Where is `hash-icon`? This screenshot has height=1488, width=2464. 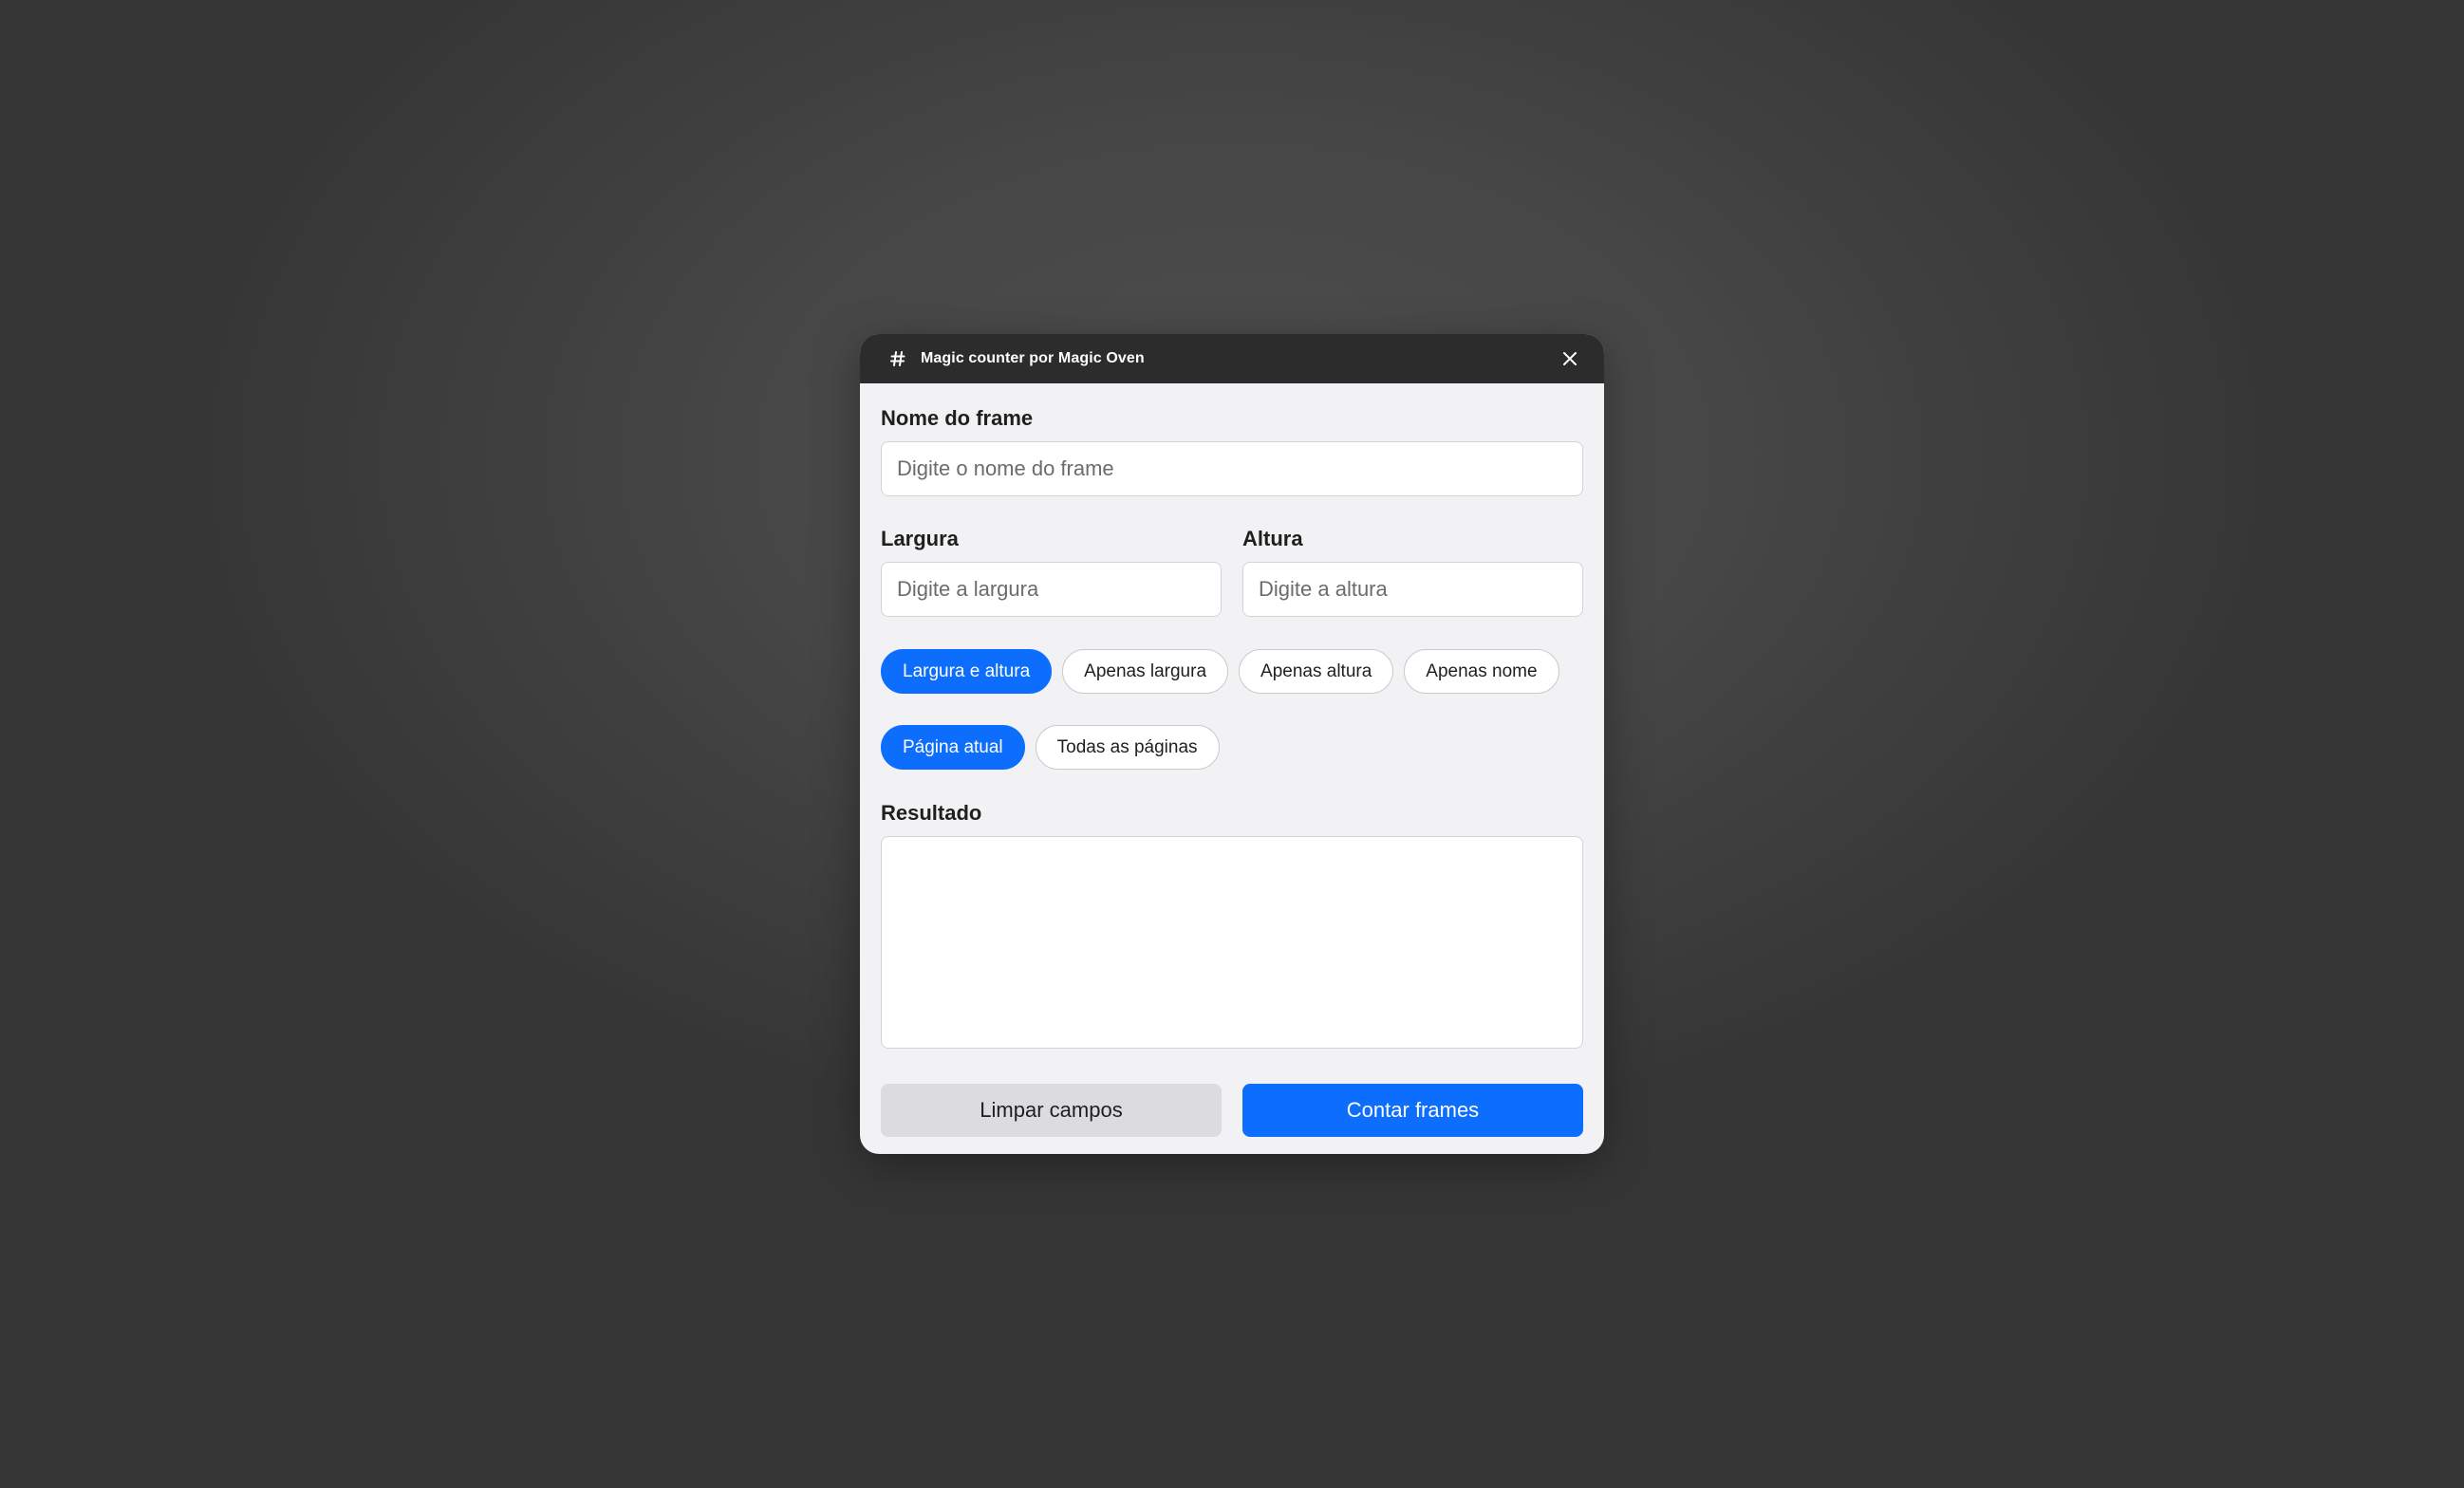 hash-icon is located at coordinates (898, 358).